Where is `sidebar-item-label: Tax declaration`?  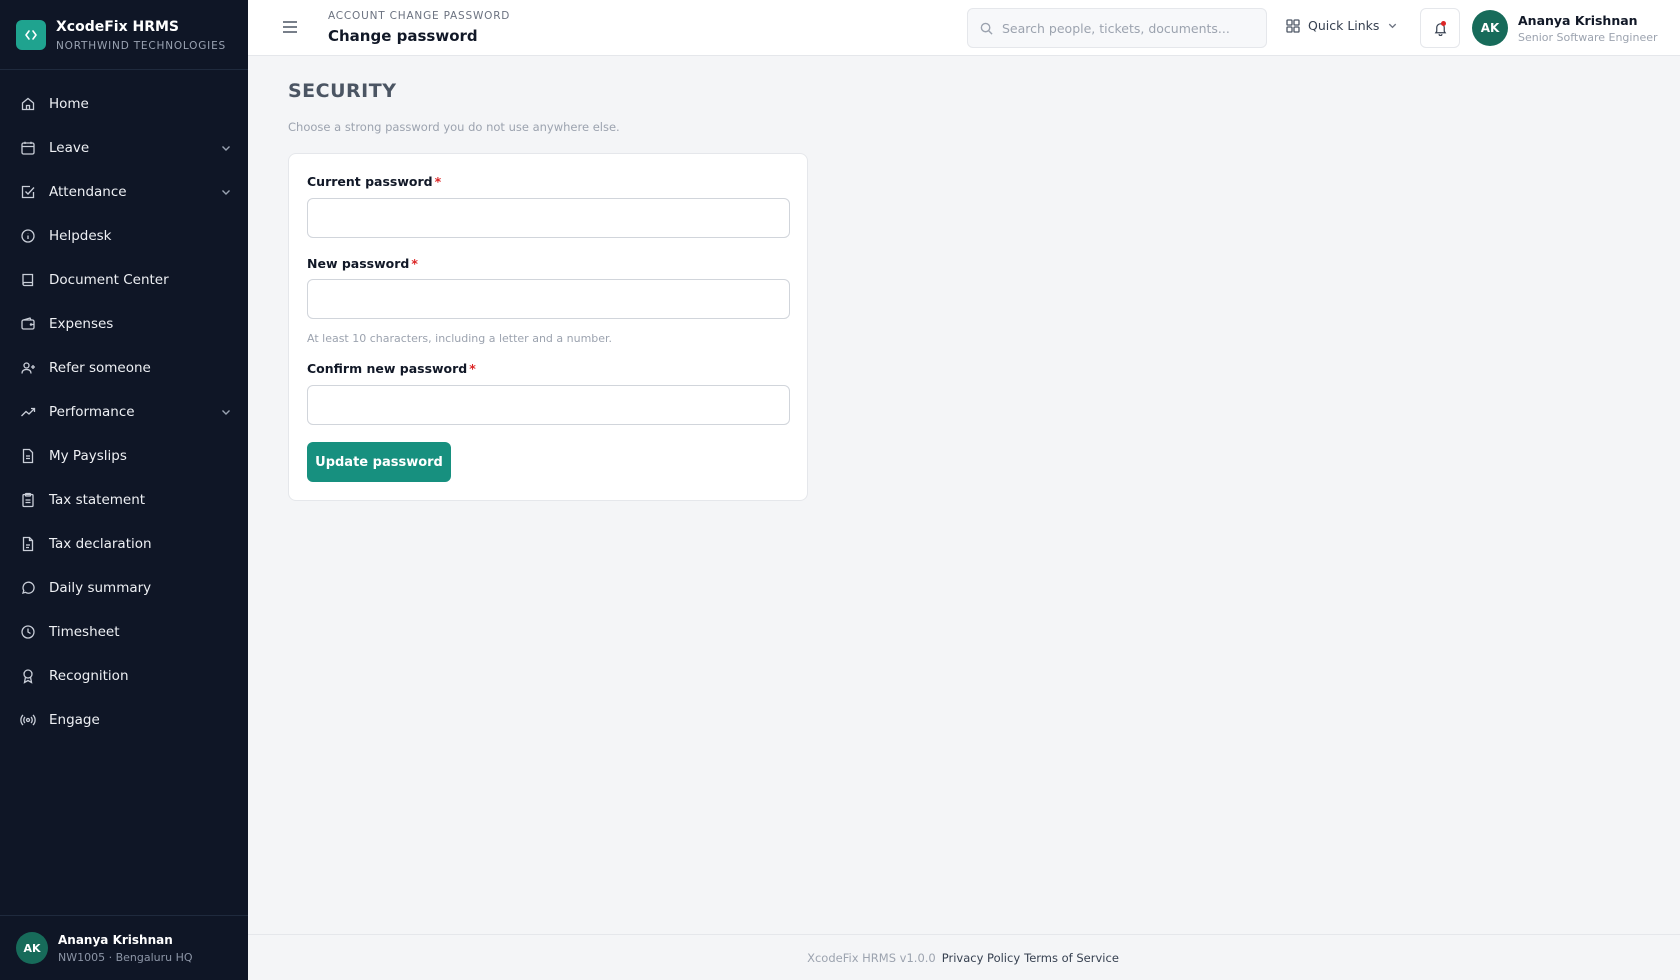 sidebar-item-label: Tax declaration is located at coordinates (100, 544).